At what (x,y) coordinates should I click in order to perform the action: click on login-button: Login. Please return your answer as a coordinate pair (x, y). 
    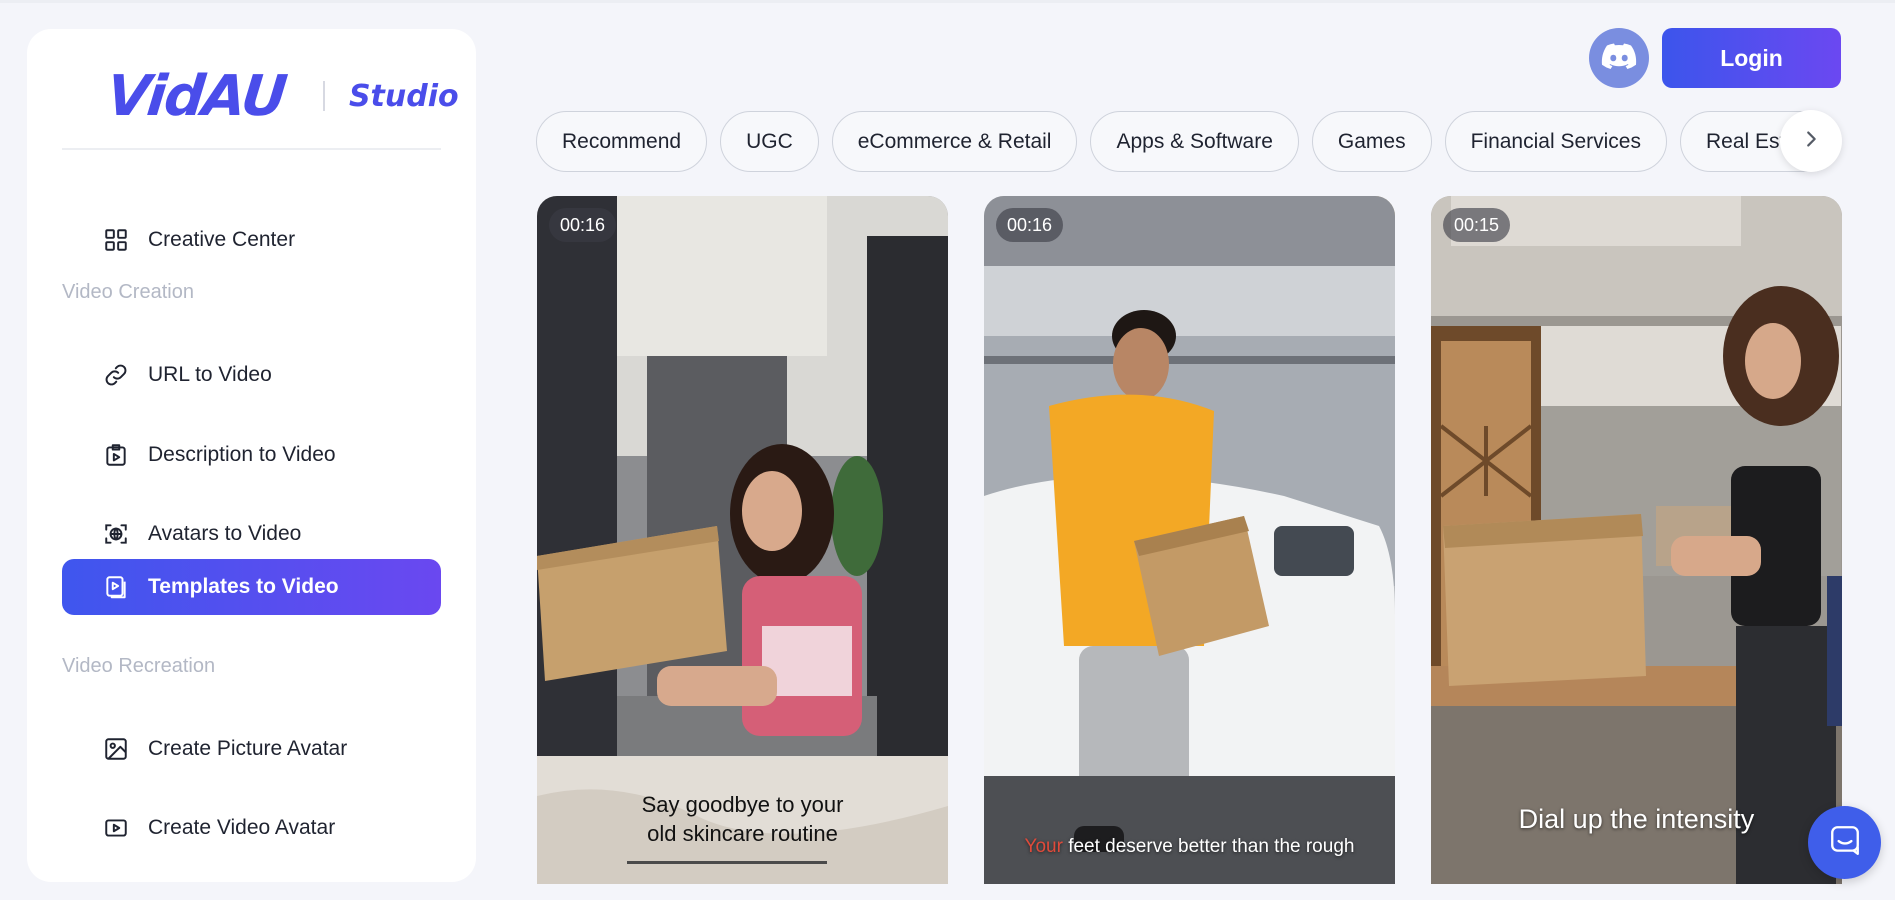
    Looking at the image, I should click on (1751, 58).